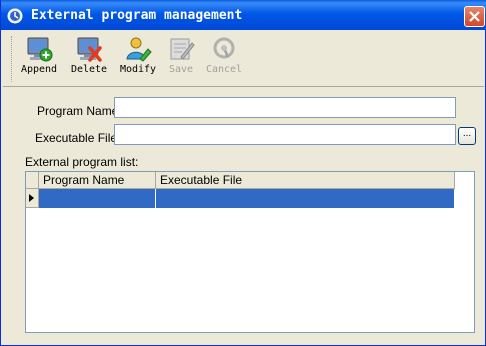 Image resolution: width=486 pixels, height=346 pixels. What do you see at coordinates (243, 15) in the screenshot?
I see `title-bar: External program management` at bounding box center [243, 15].